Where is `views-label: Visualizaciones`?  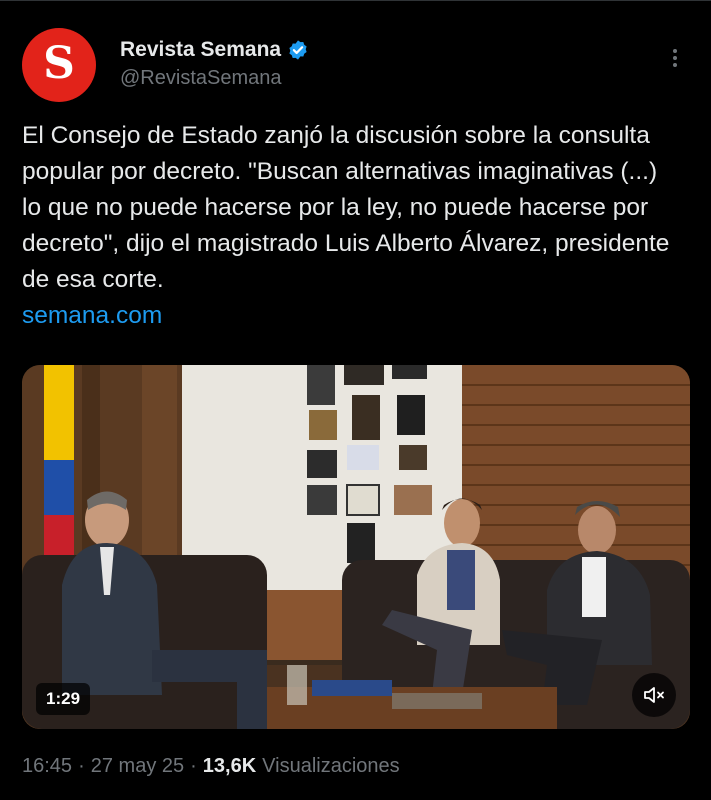 views-label: Visualizaciones is located at coordinates (331, 766).